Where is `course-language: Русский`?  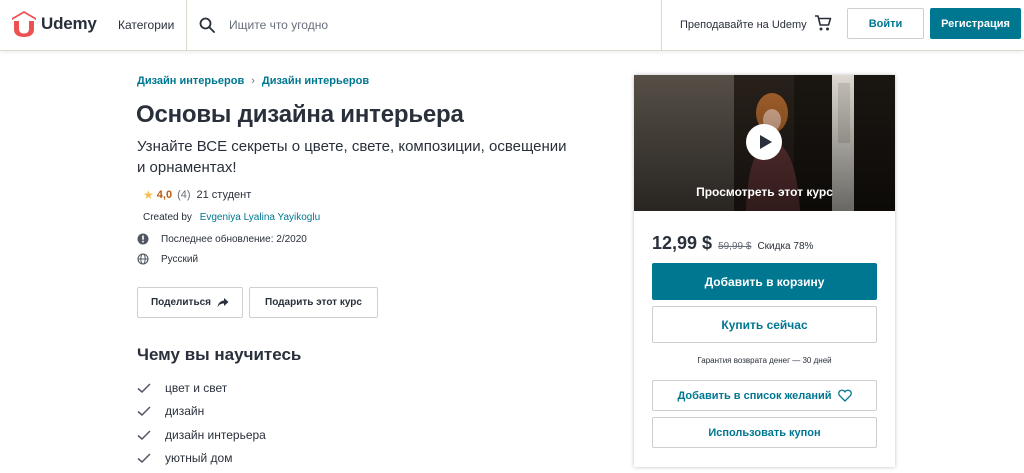 course-language: Русский is located at coordinates (167, 259).